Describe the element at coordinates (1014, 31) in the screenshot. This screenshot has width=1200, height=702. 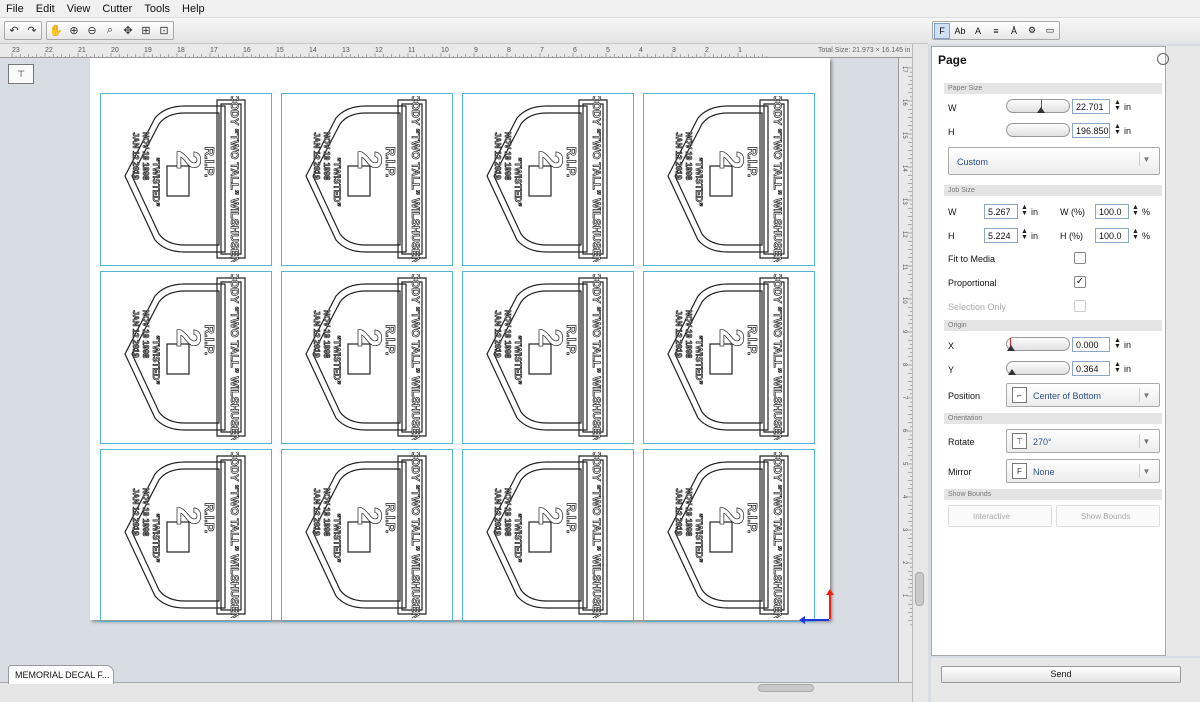
I see `weld-icon: Å` at that location.